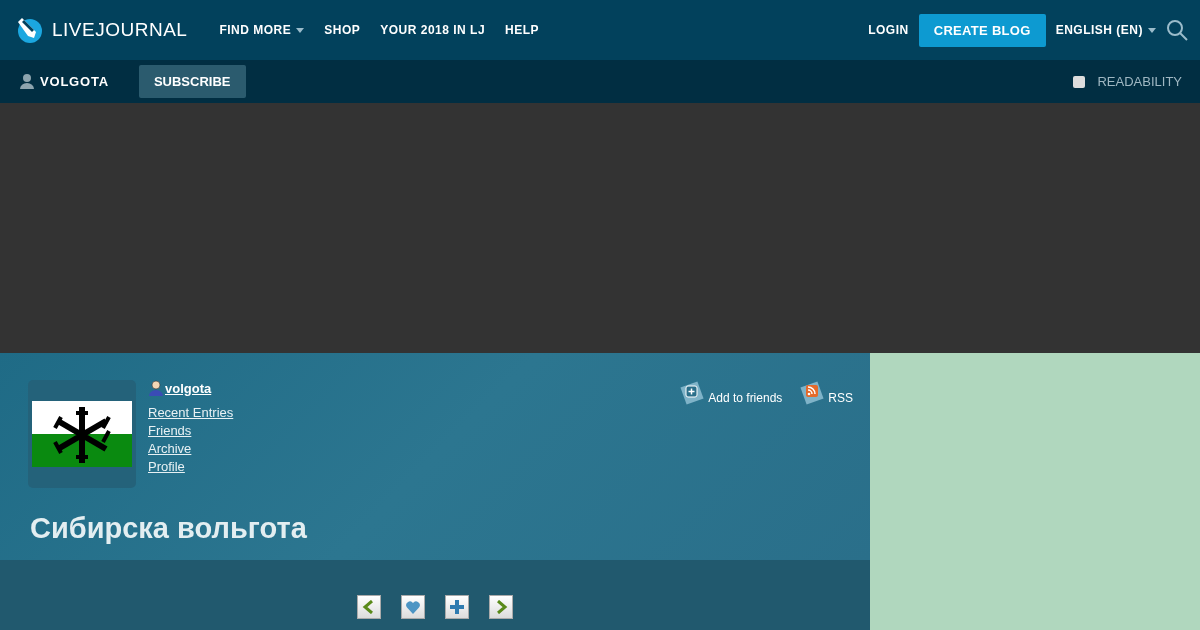 This screenshot has height=630, width=1200. What do you see at coordinates (1177, 30) in the screenshot?
I see `search-icon` at bounding box center [1177, 30].